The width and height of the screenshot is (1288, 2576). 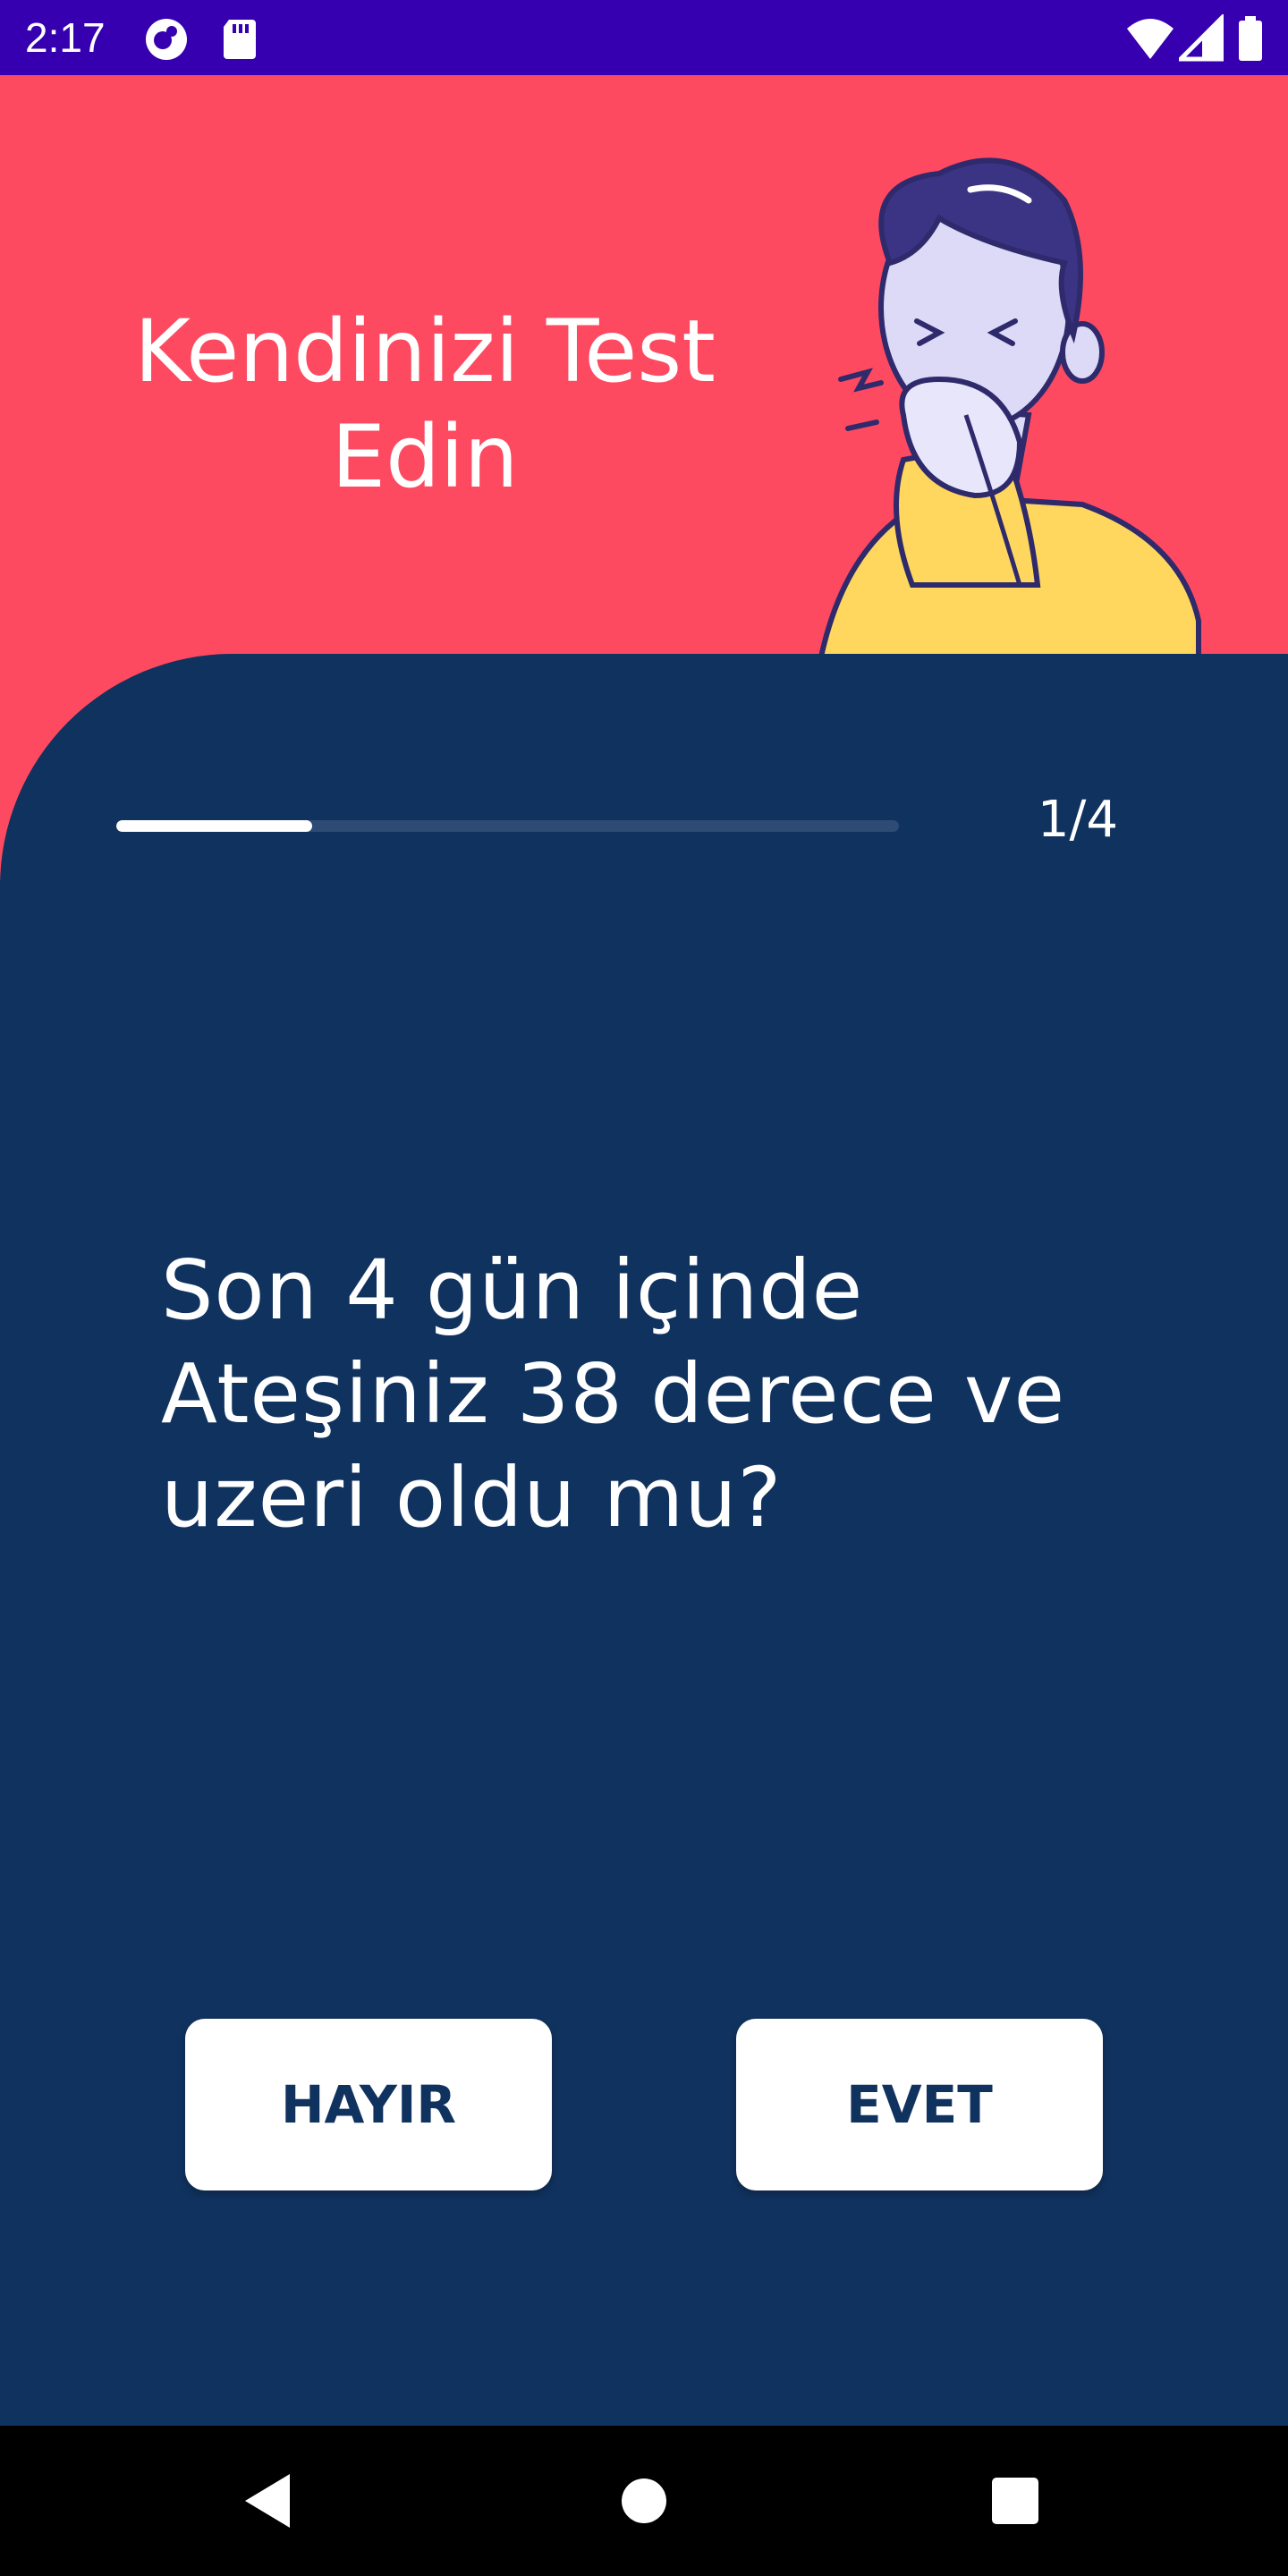 What do you see at coordinates (1077, 820) in the screenshot?
I see `step-counter: 1/4` at bounding box center [1077, 820].